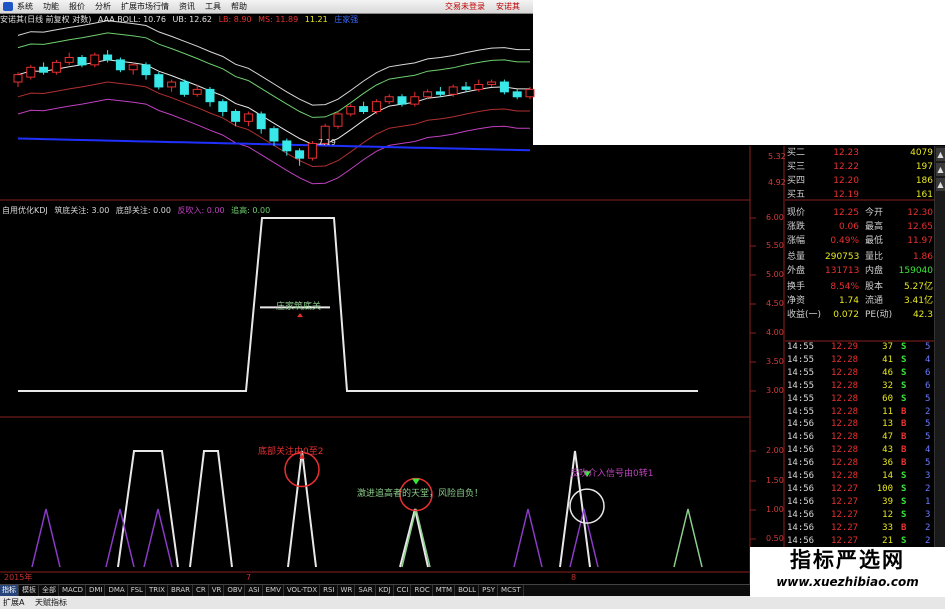 This screenshot has height=609, width=945. Describe the element at coordinates (845, 347) in the screenshot. I see `tick-price: 12.29` at that location.